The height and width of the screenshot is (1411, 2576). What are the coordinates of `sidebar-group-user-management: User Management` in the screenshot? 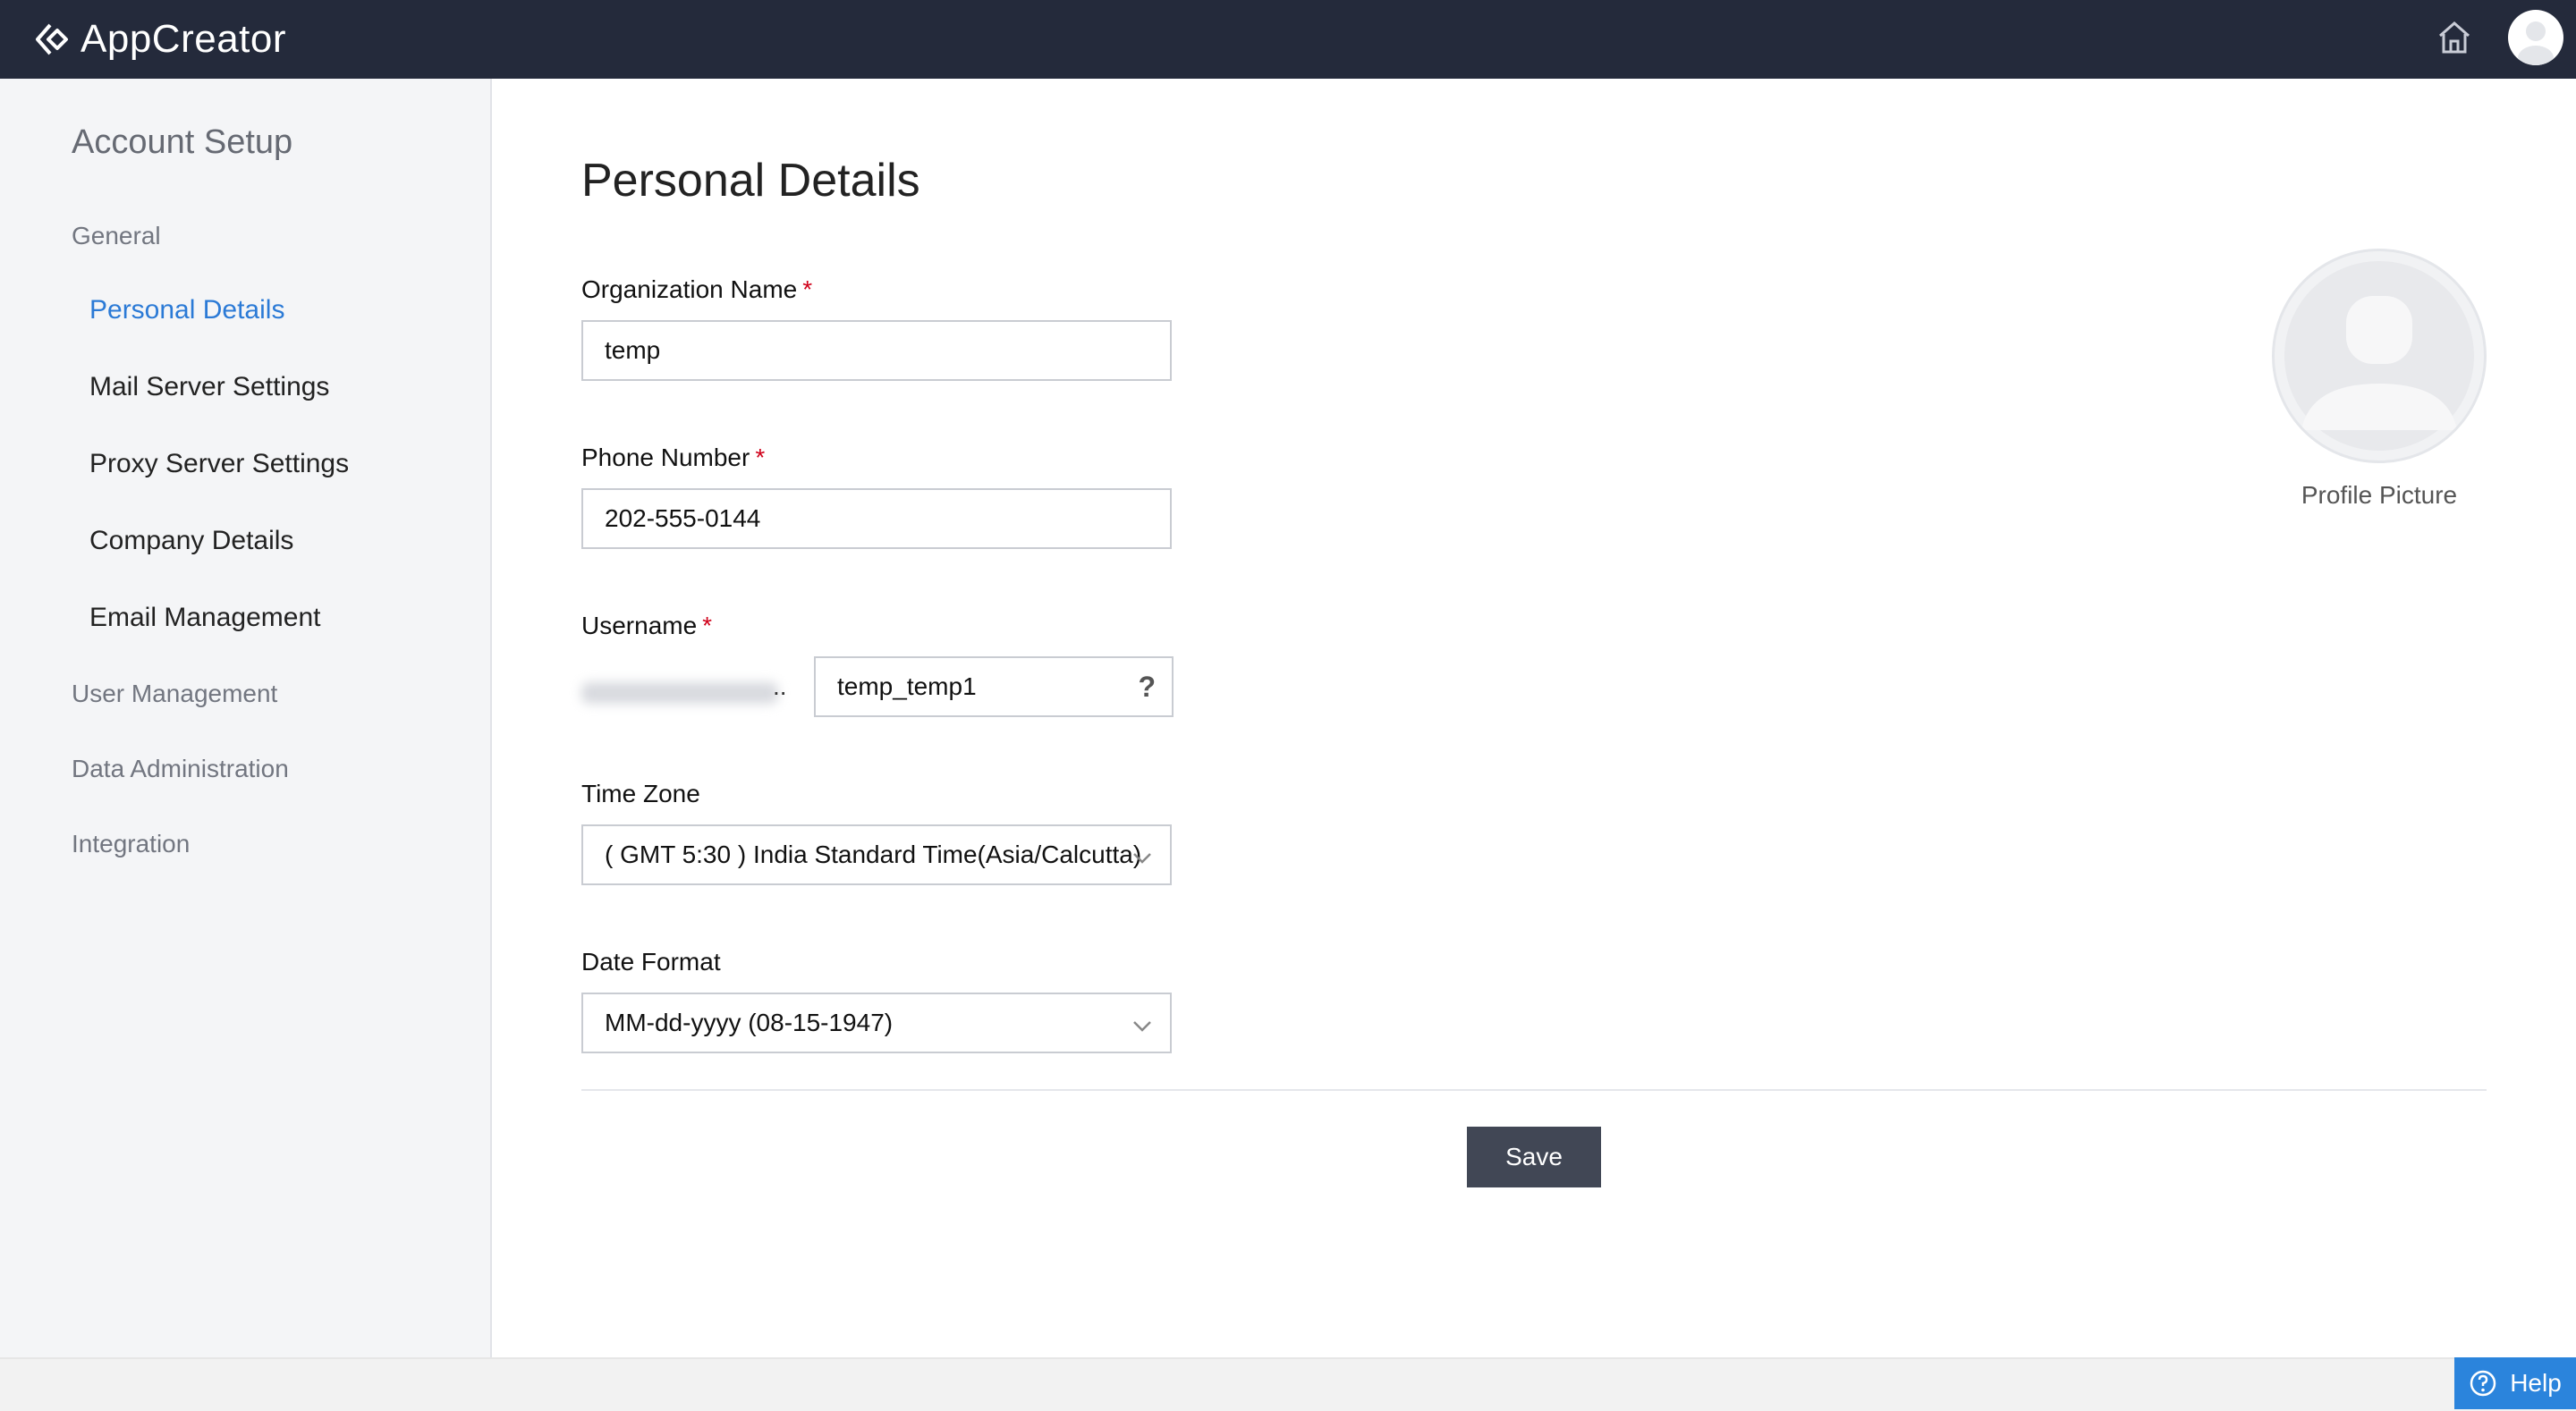 It's located at (174, 694).